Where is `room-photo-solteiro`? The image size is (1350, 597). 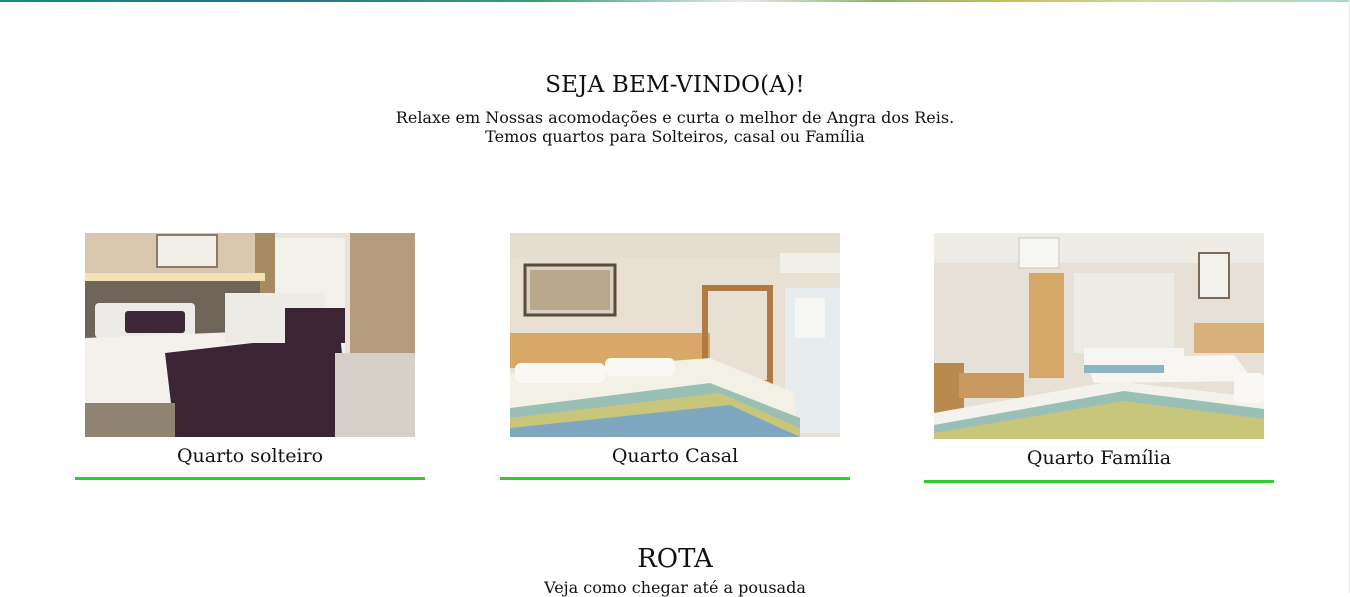 room-photo-solteiro is located at coordinates (250, 335).